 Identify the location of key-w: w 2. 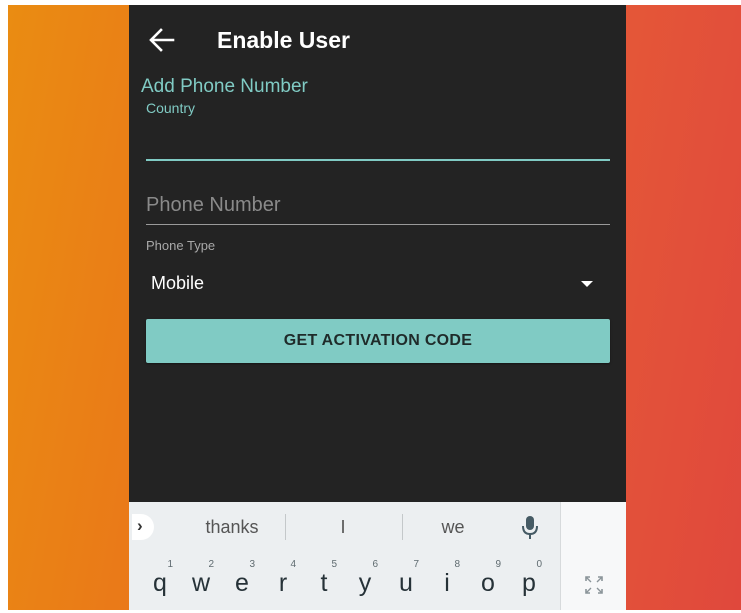
(201, 583).